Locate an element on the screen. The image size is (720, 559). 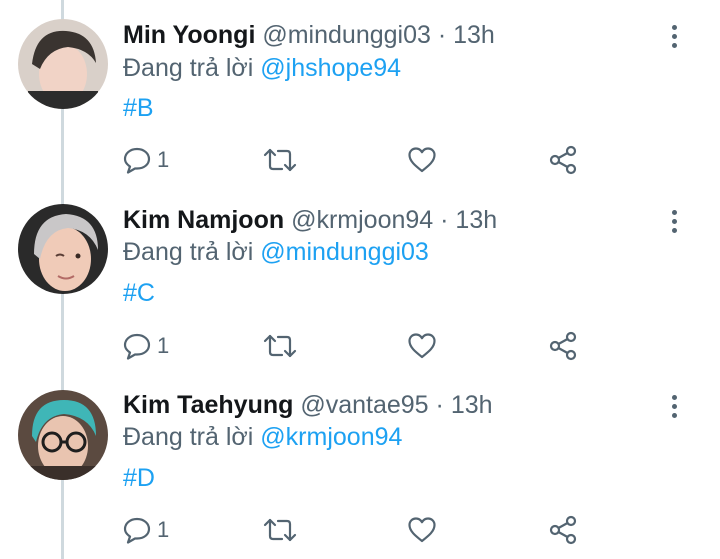
user-handle: @mindunggi03 is located at coordinates (346, 35).